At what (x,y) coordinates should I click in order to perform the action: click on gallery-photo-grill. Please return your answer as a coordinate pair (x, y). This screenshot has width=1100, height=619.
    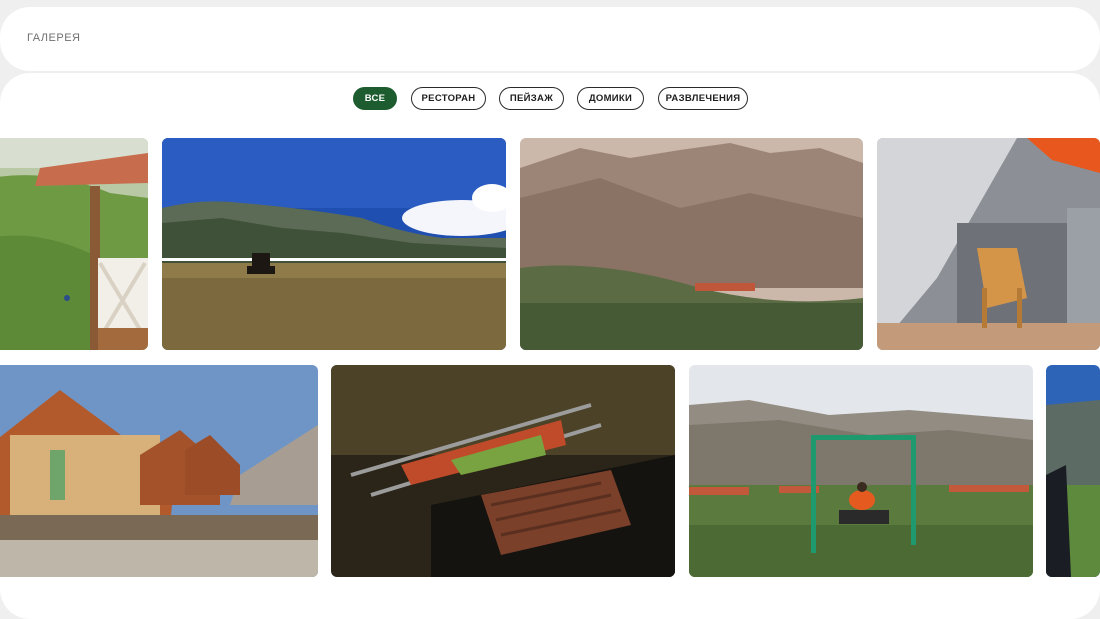
    Looking at the image, I should click on (503, 471).